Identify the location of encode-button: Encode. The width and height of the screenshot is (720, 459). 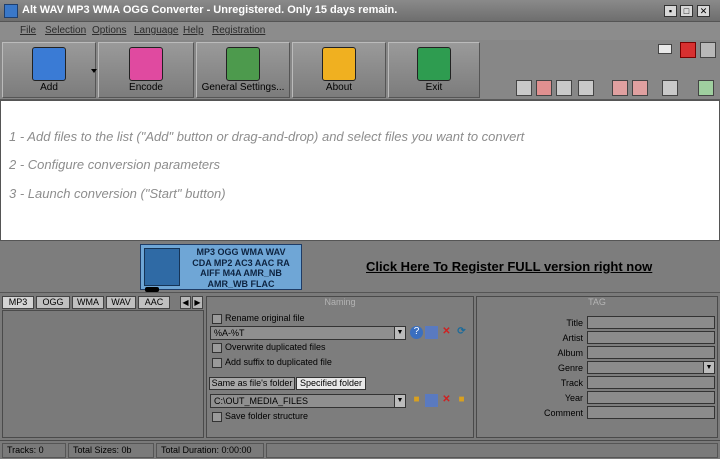
(146, 70).